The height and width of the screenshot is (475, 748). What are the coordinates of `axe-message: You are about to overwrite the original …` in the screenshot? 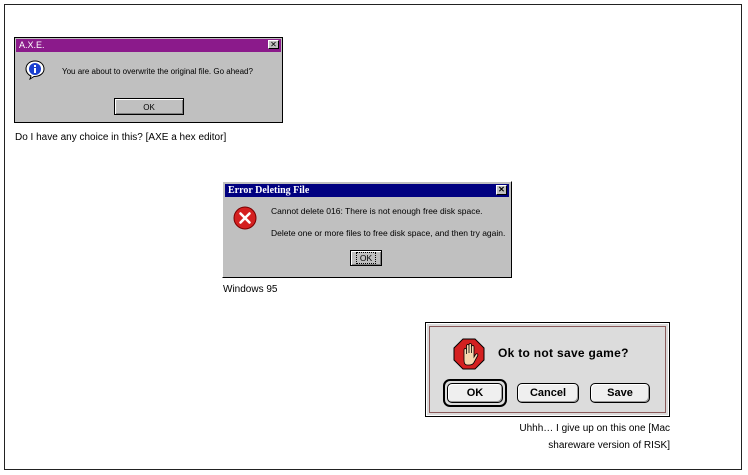 It's located at (157, 71).